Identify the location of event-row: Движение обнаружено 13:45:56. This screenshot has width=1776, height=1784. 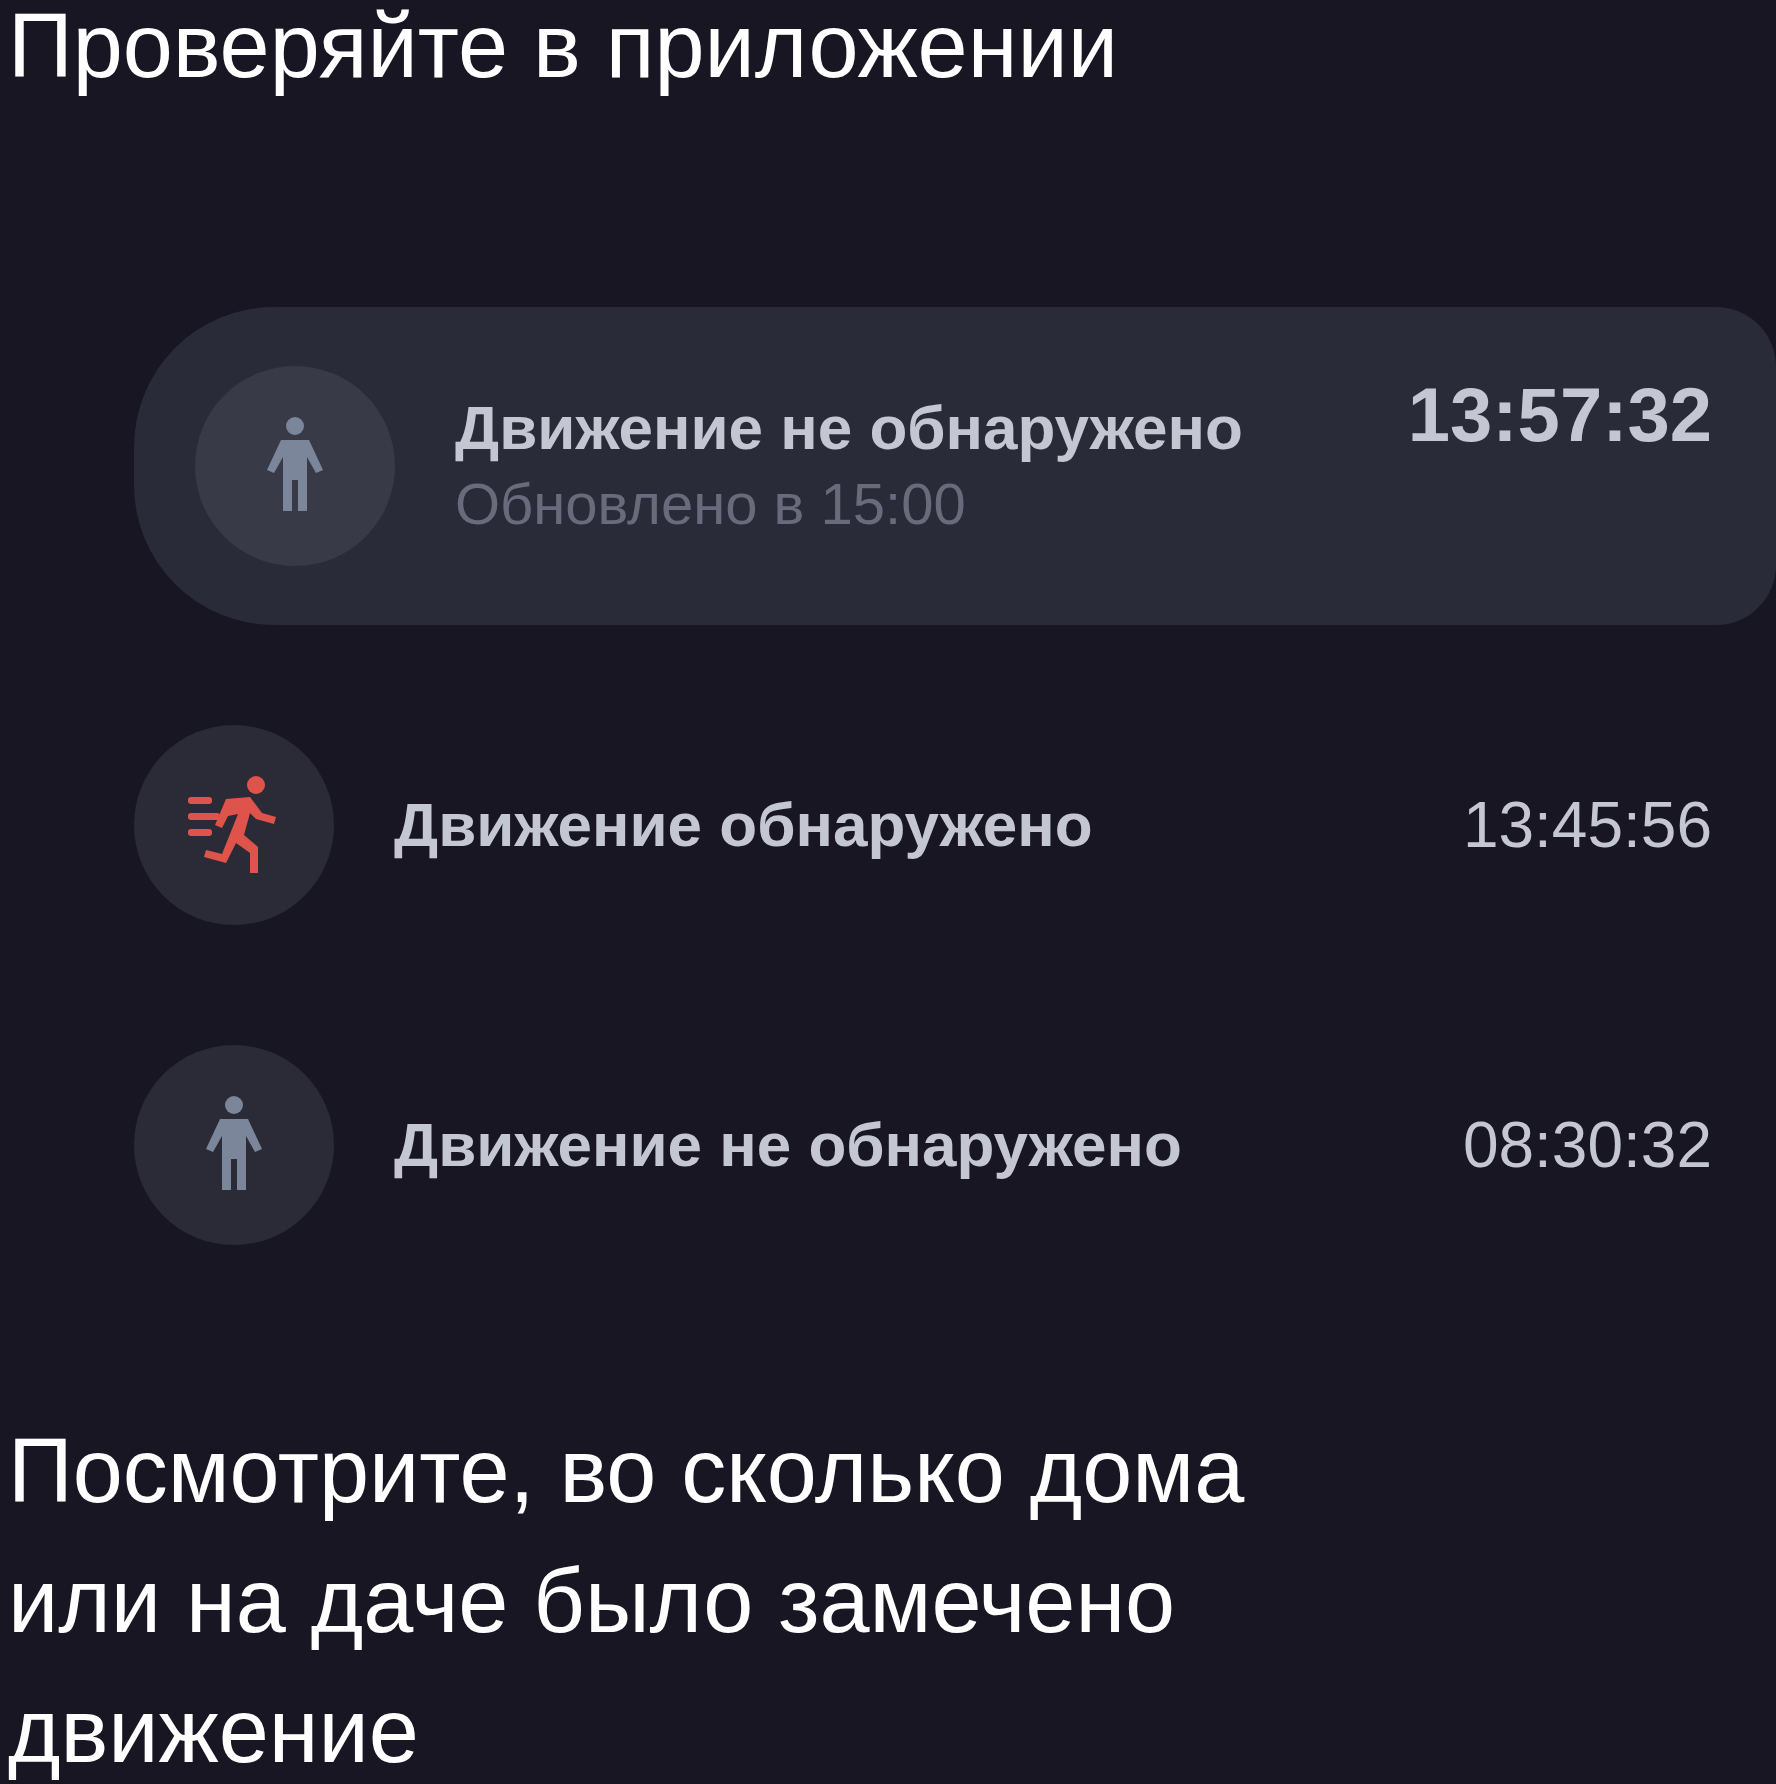
(955, 825).